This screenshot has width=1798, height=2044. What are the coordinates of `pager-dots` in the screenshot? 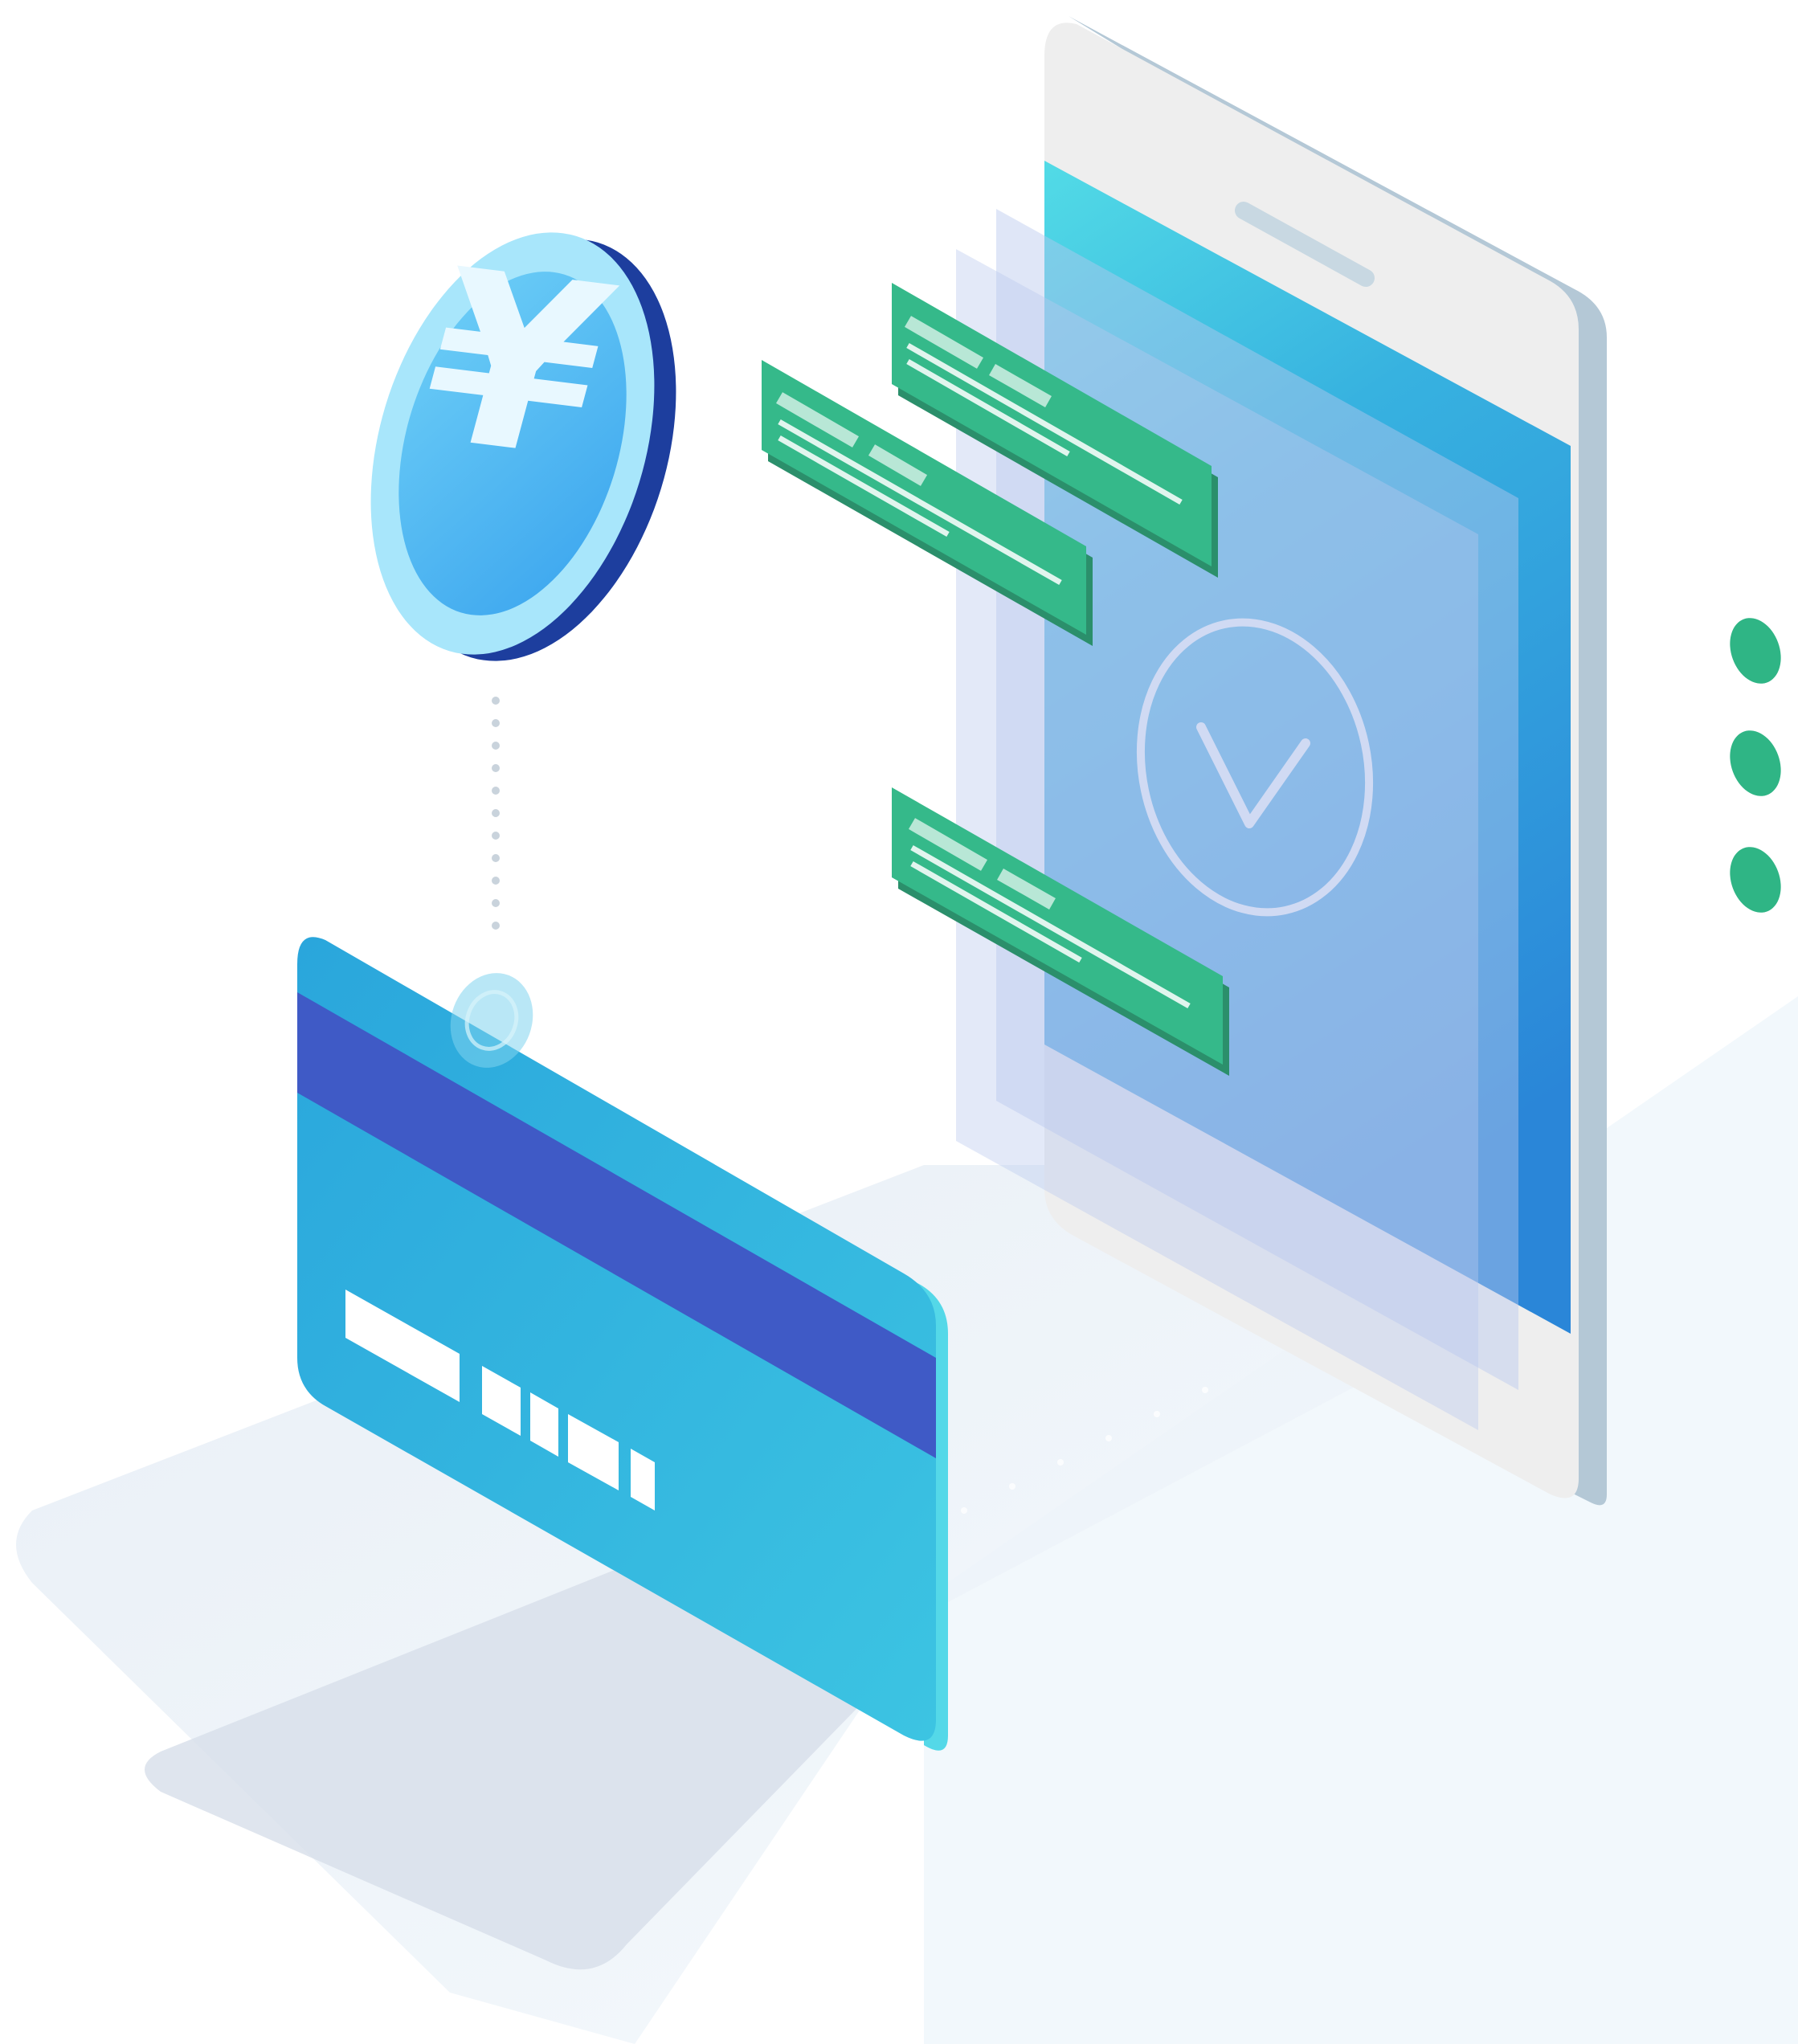 It's located at (1756, 765).